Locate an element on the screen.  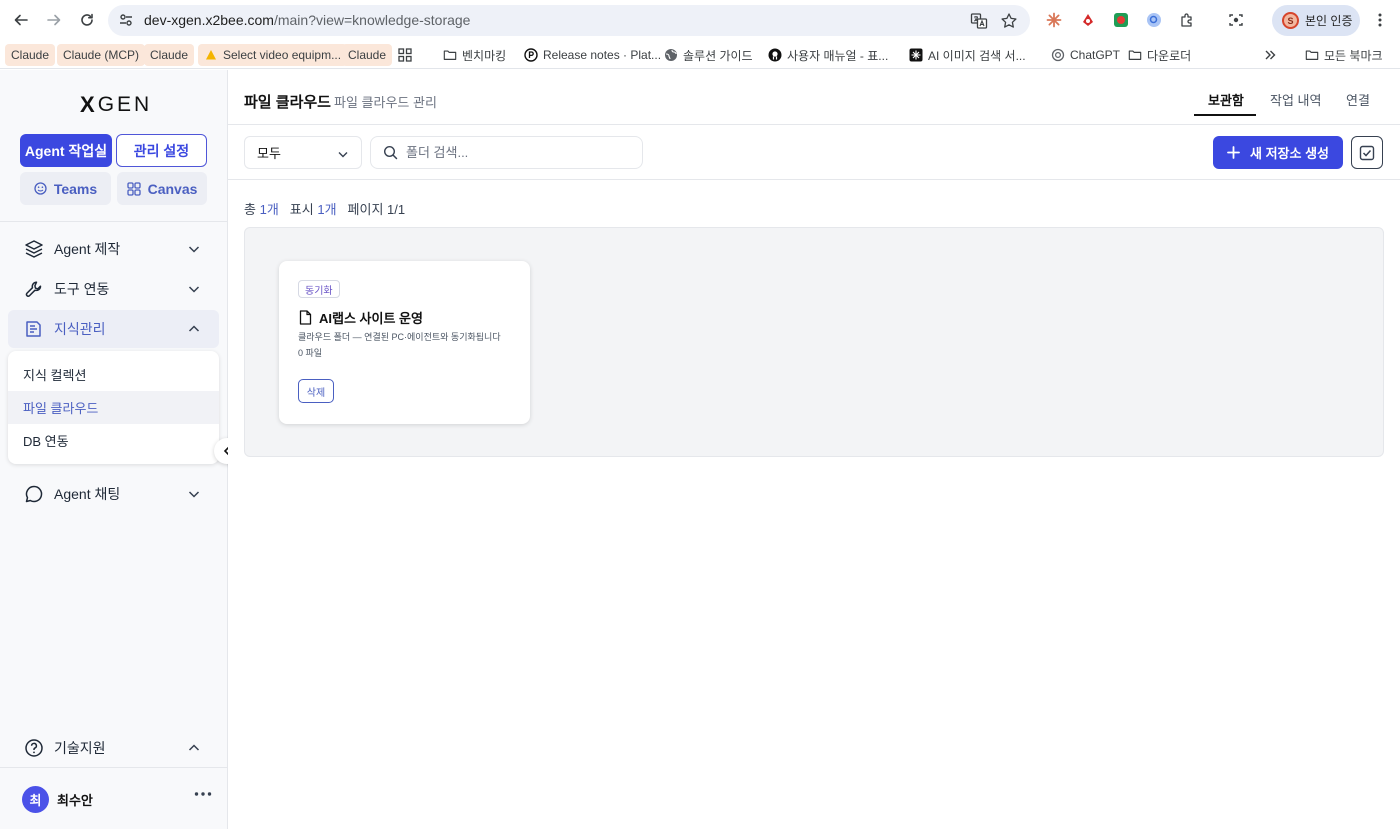
layers-icon is located at coordinates (34, 249).